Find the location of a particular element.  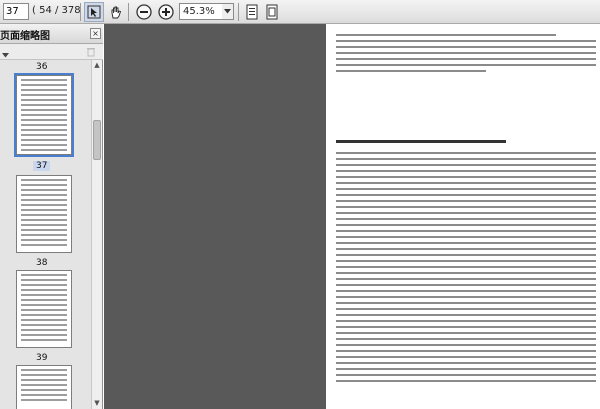

scrollbar-thumb is located at coordinates (97, 140).